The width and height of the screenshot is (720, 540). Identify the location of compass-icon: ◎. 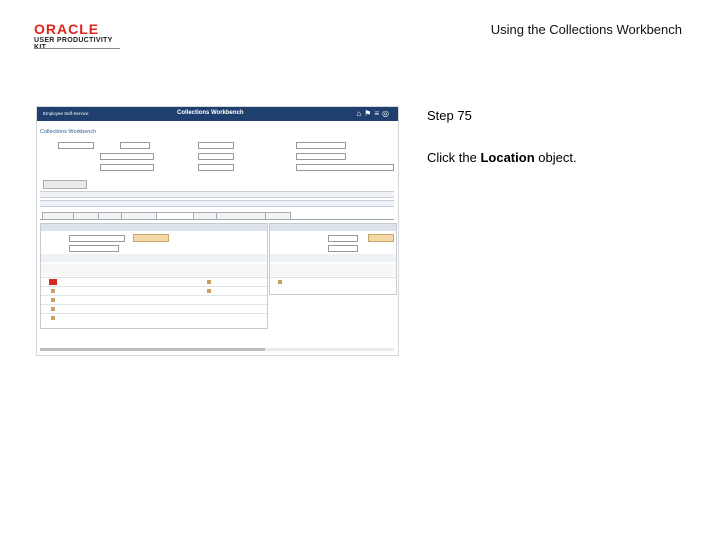
(387, 113).